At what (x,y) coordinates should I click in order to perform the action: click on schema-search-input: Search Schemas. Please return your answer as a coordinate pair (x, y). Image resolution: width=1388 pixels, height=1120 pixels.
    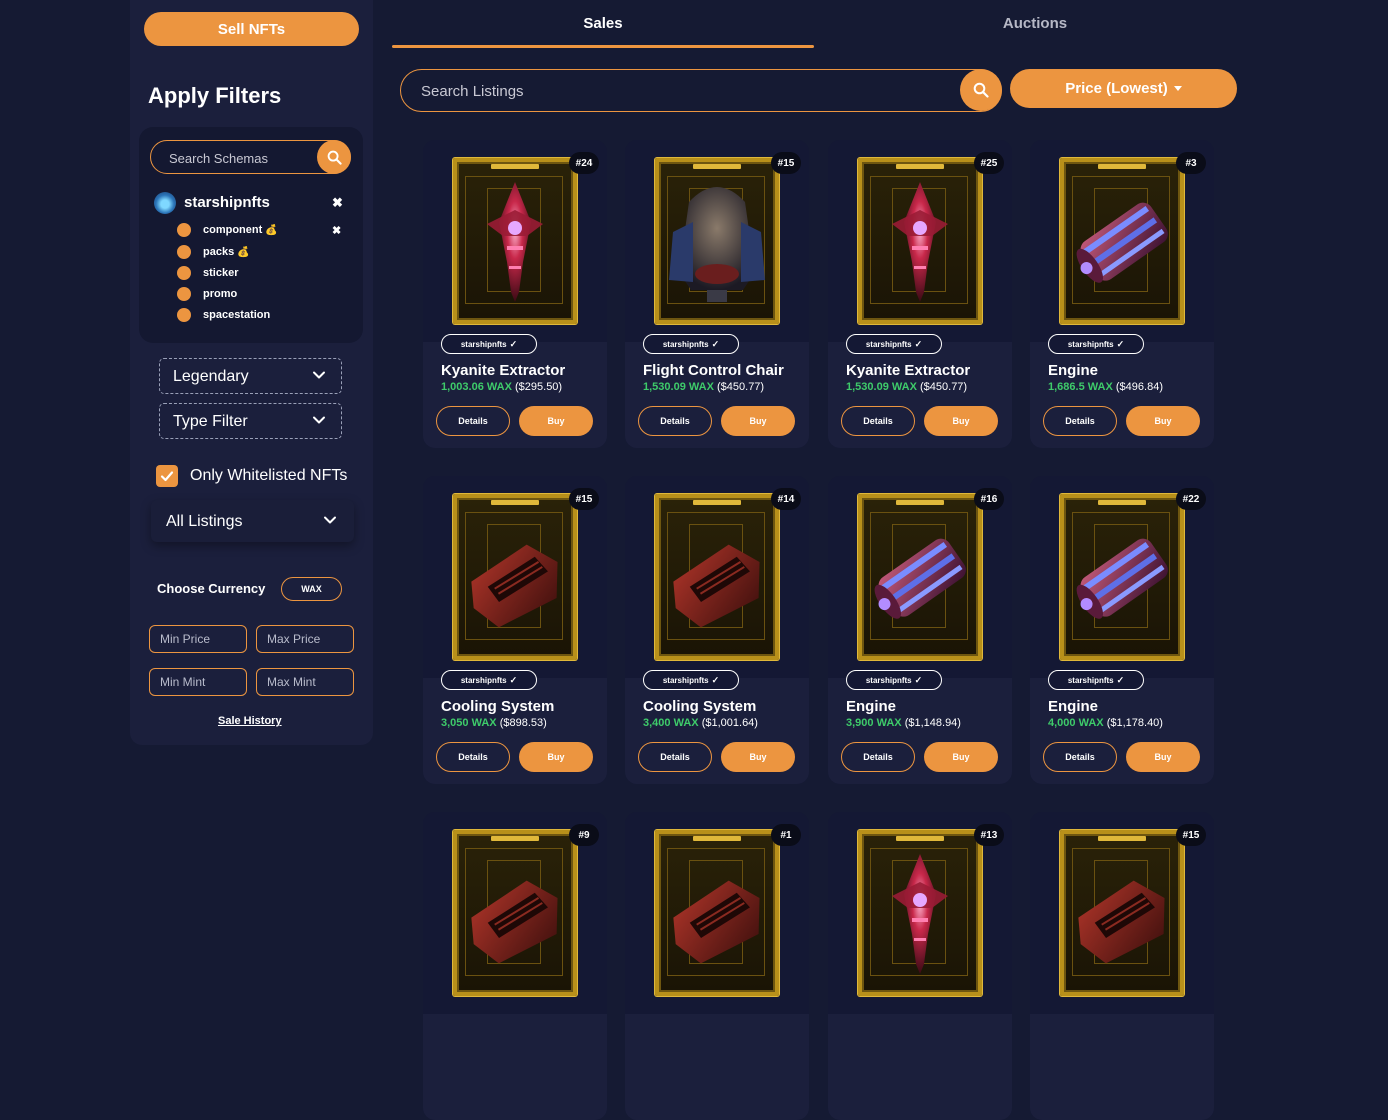
    Looking at the image, I should click on (250, 157).